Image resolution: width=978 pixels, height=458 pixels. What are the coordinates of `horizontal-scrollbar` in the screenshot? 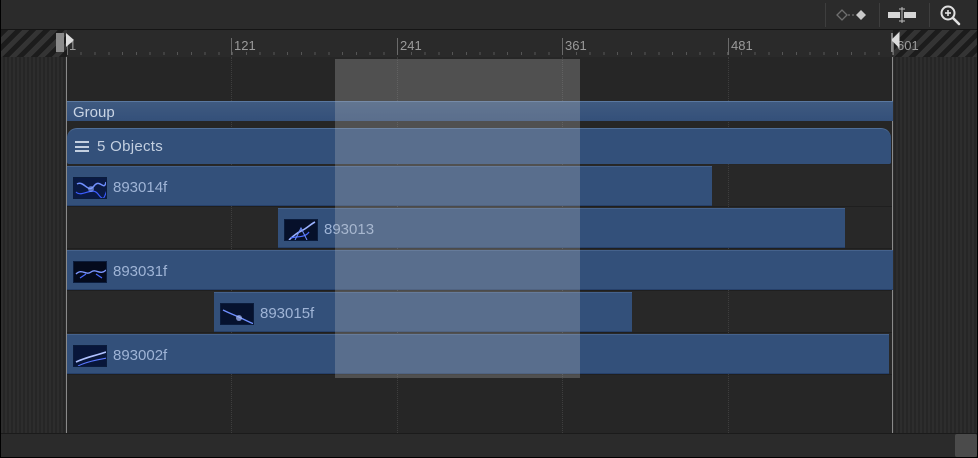 It's located at (489, 445).